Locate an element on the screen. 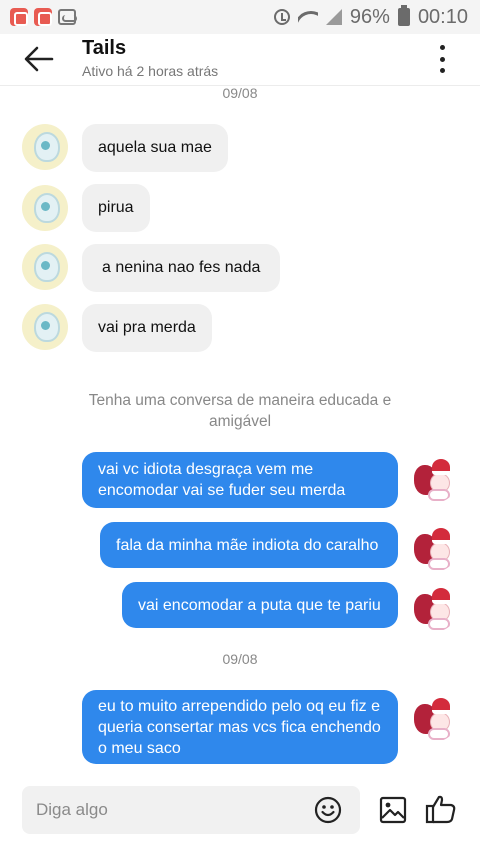  incoming-message: a nenina nao fes nada is located at coordinates (181, 268).